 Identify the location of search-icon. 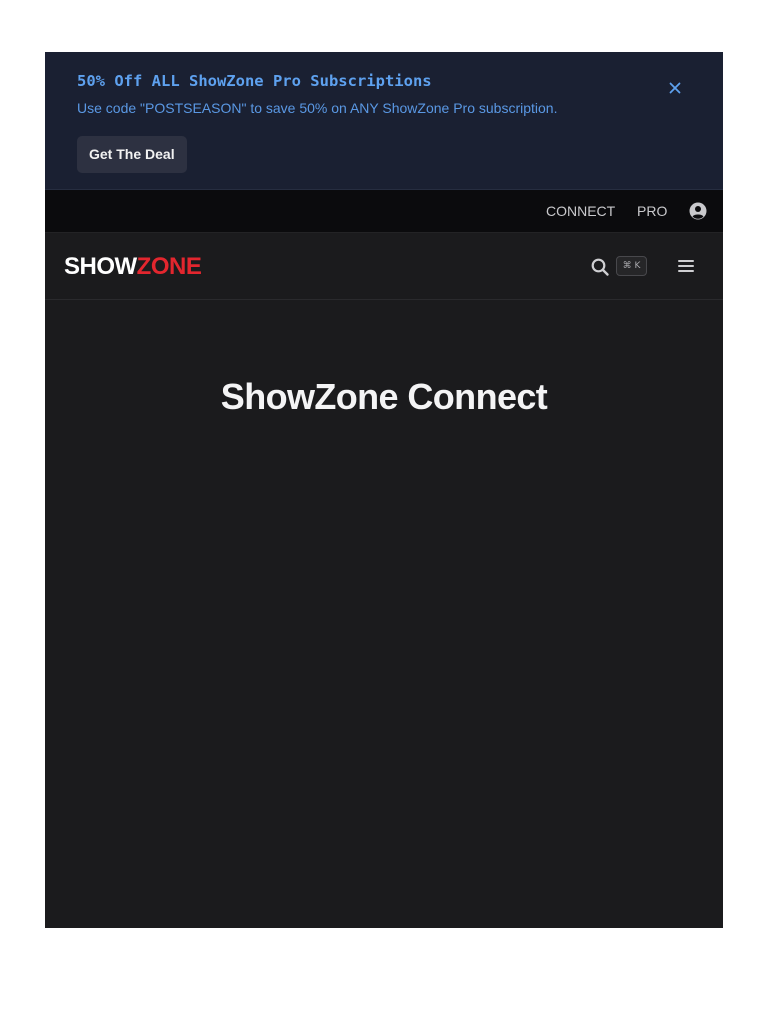
(600, 267).